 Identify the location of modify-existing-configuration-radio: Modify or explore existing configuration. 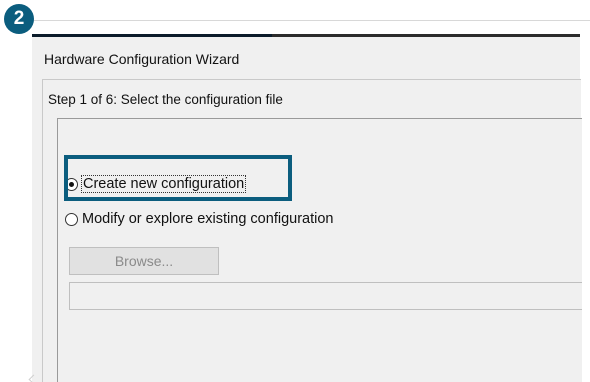
(199, 219).